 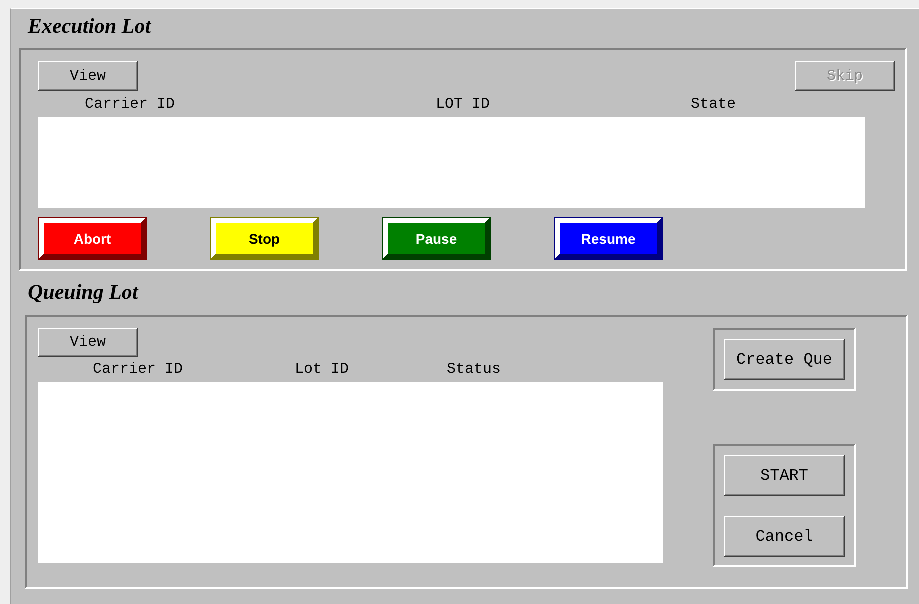 What do you see at coordinates (608, 238) in the screenshot?
I see `action-button: Resume` at bounding box center [608, 238].